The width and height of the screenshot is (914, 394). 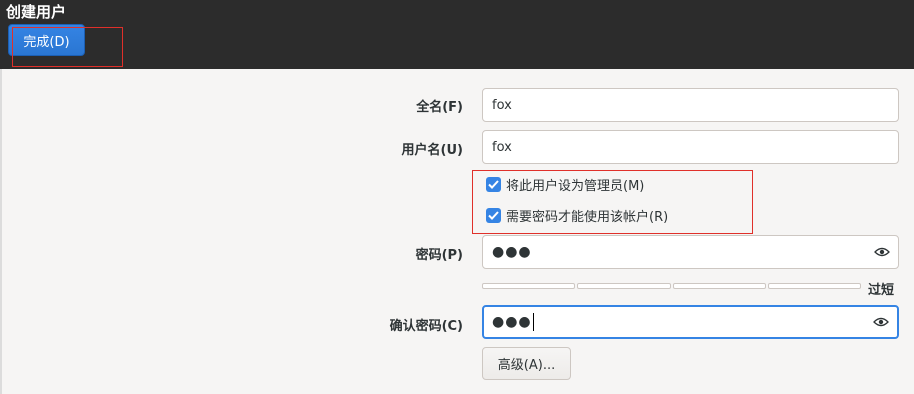 What do you see at coordinates (426, 326) in the screenshot?
I see `confirm-password-label: 确认密码(C)` at bounding box center [426, 326].